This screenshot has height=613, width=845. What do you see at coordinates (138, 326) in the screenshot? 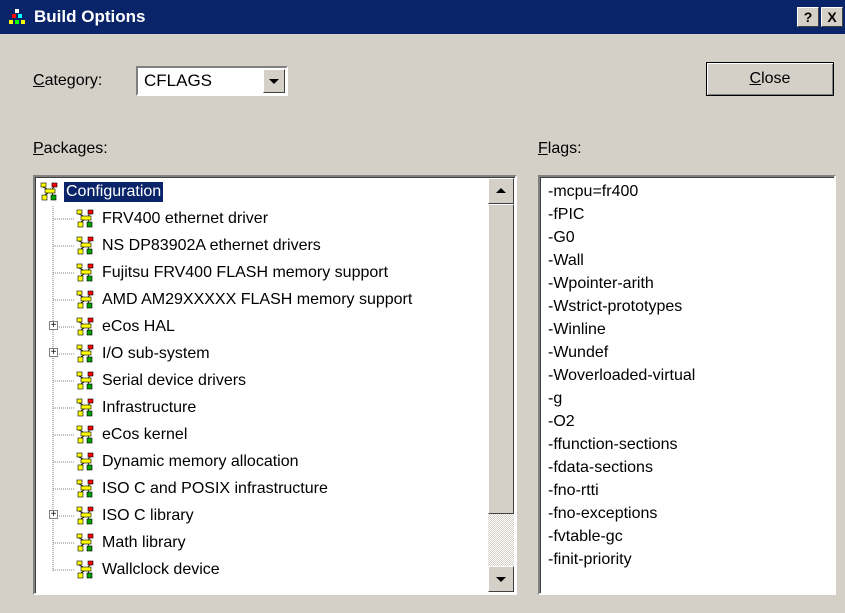
I see `tree-item-label: eCos HAL` at bounding box center [138, 326].